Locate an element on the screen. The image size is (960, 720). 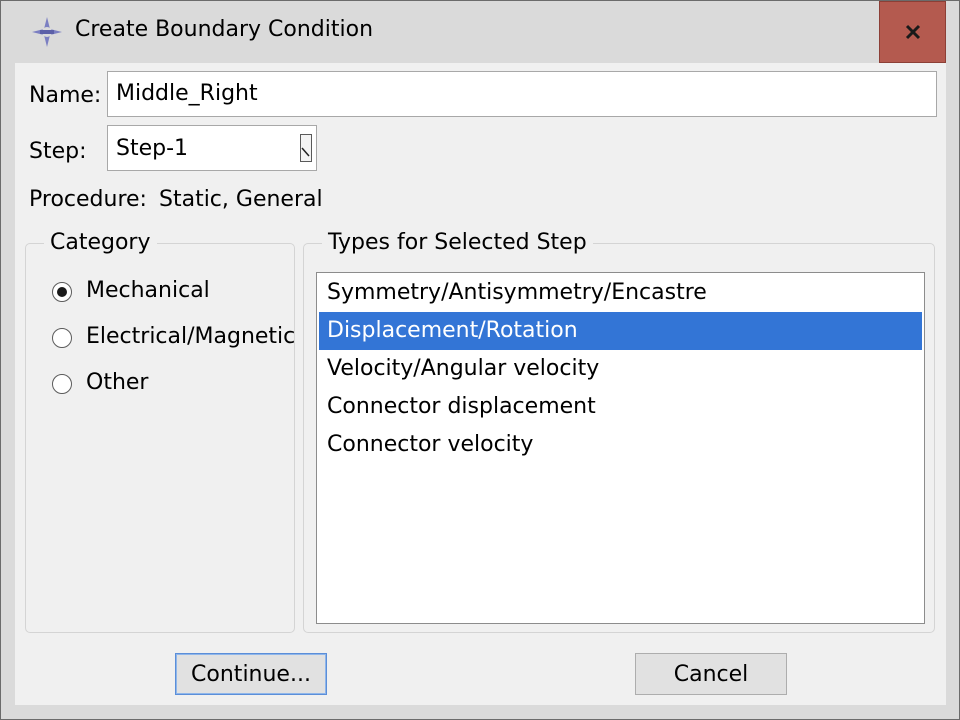
list-item-displacement-rotation: Displacement/Rotation is located at coordinates (620, 331).